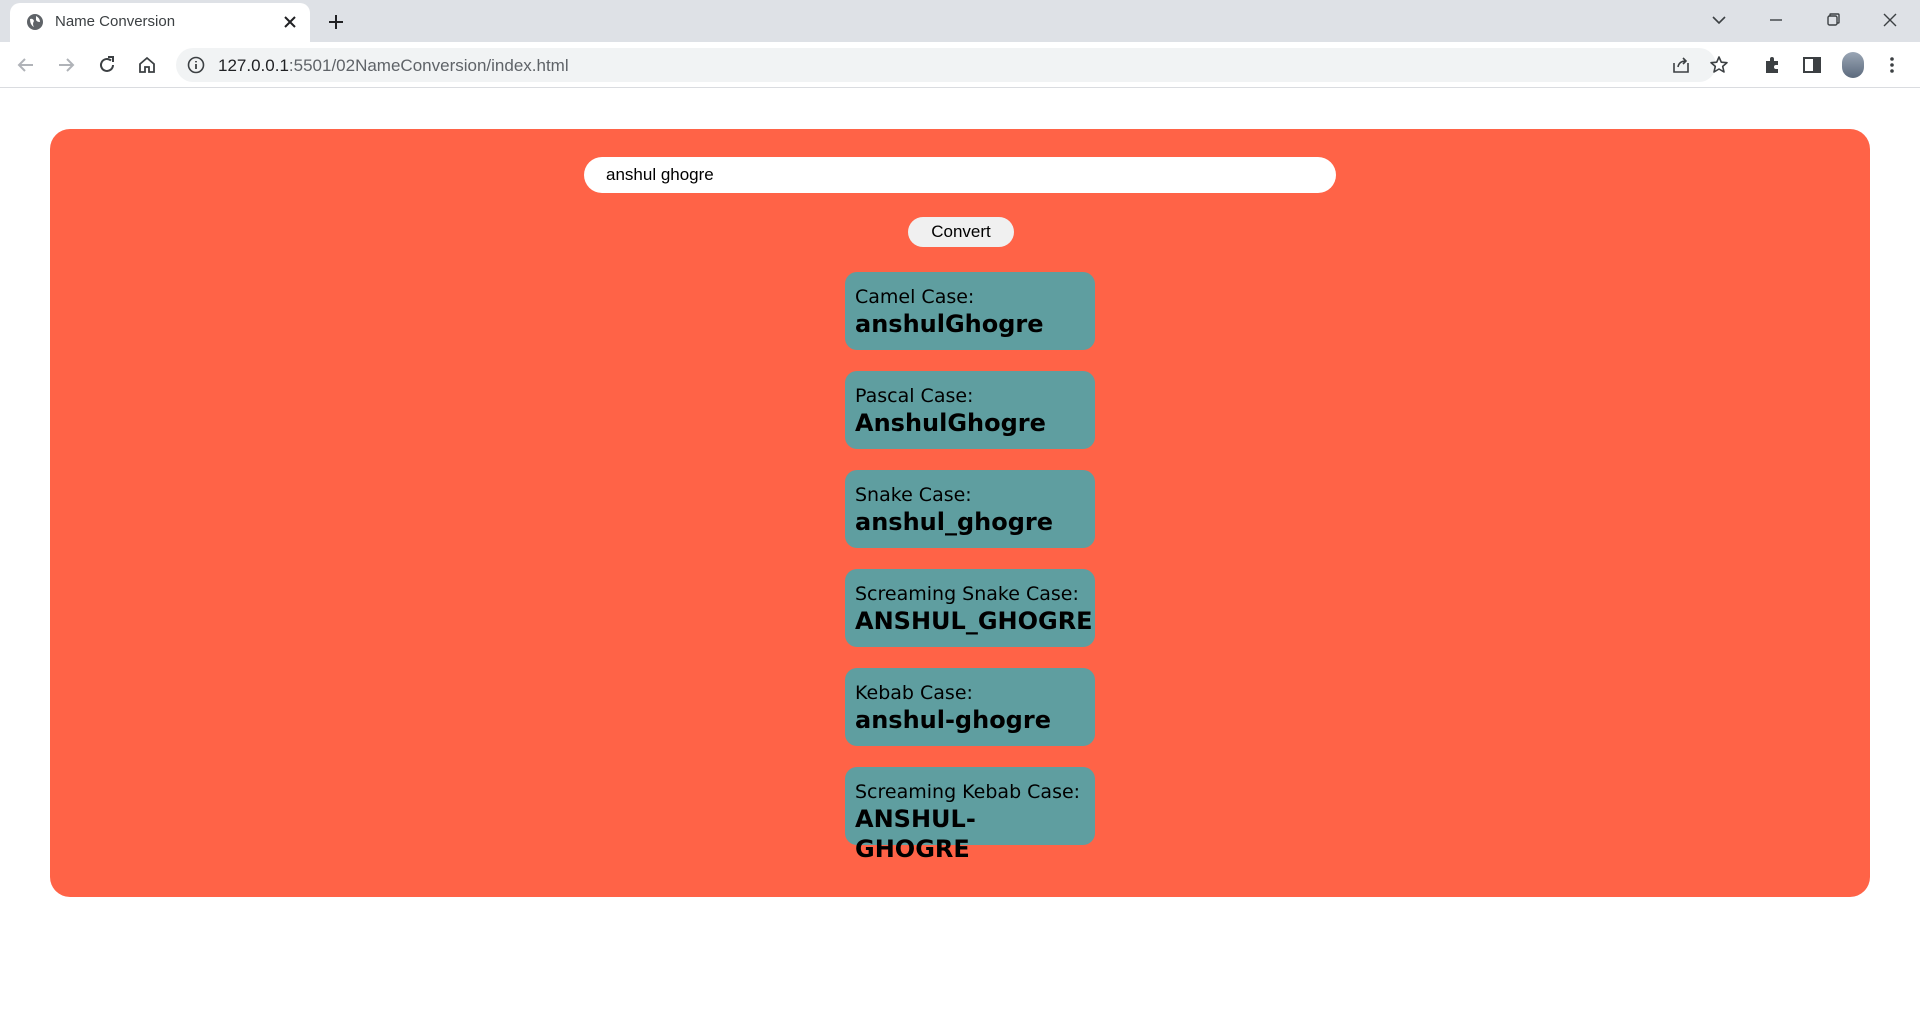 The height and width of the screenshot is (1020, 1920). What do you see at coordinates (968, 792) in the screenshot?
I see `result-label: Screaming Kebab Case:` at bounding box center [968, 792].